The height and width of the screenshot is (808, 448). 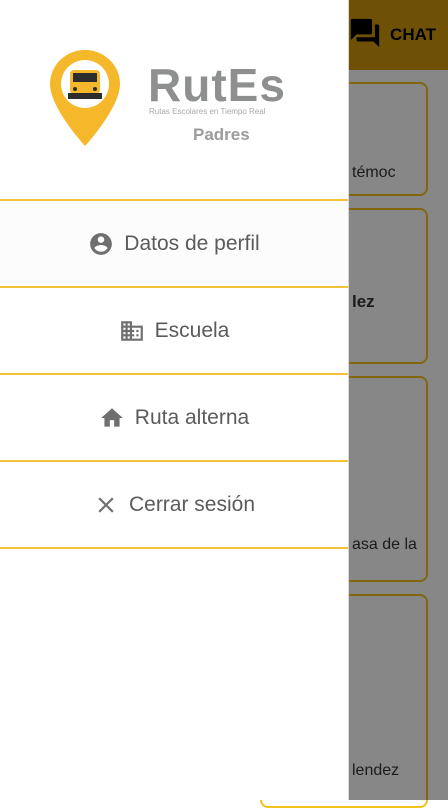 I want to click on menu-item-profile: Datos de perfil, so click(x=174, y=242).